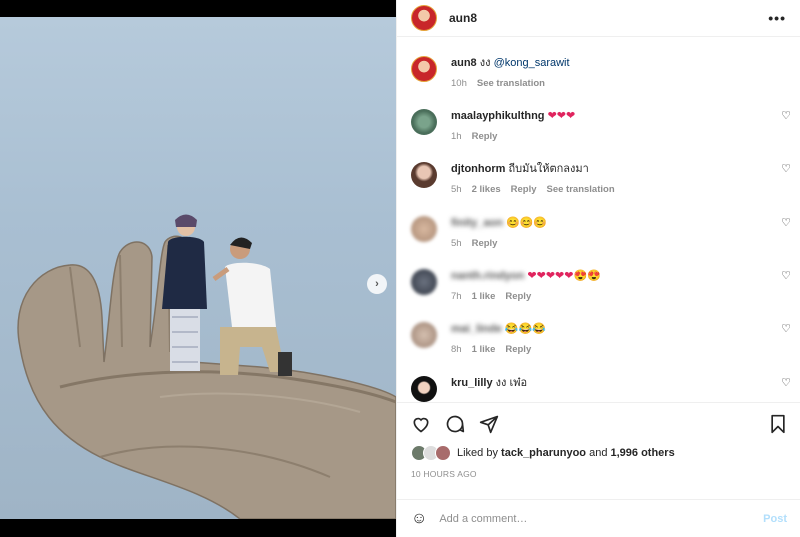 The height and width of the screenshot is (537, 800). I want to click on comment-username: nanth.rindyon, so click(487, 276).